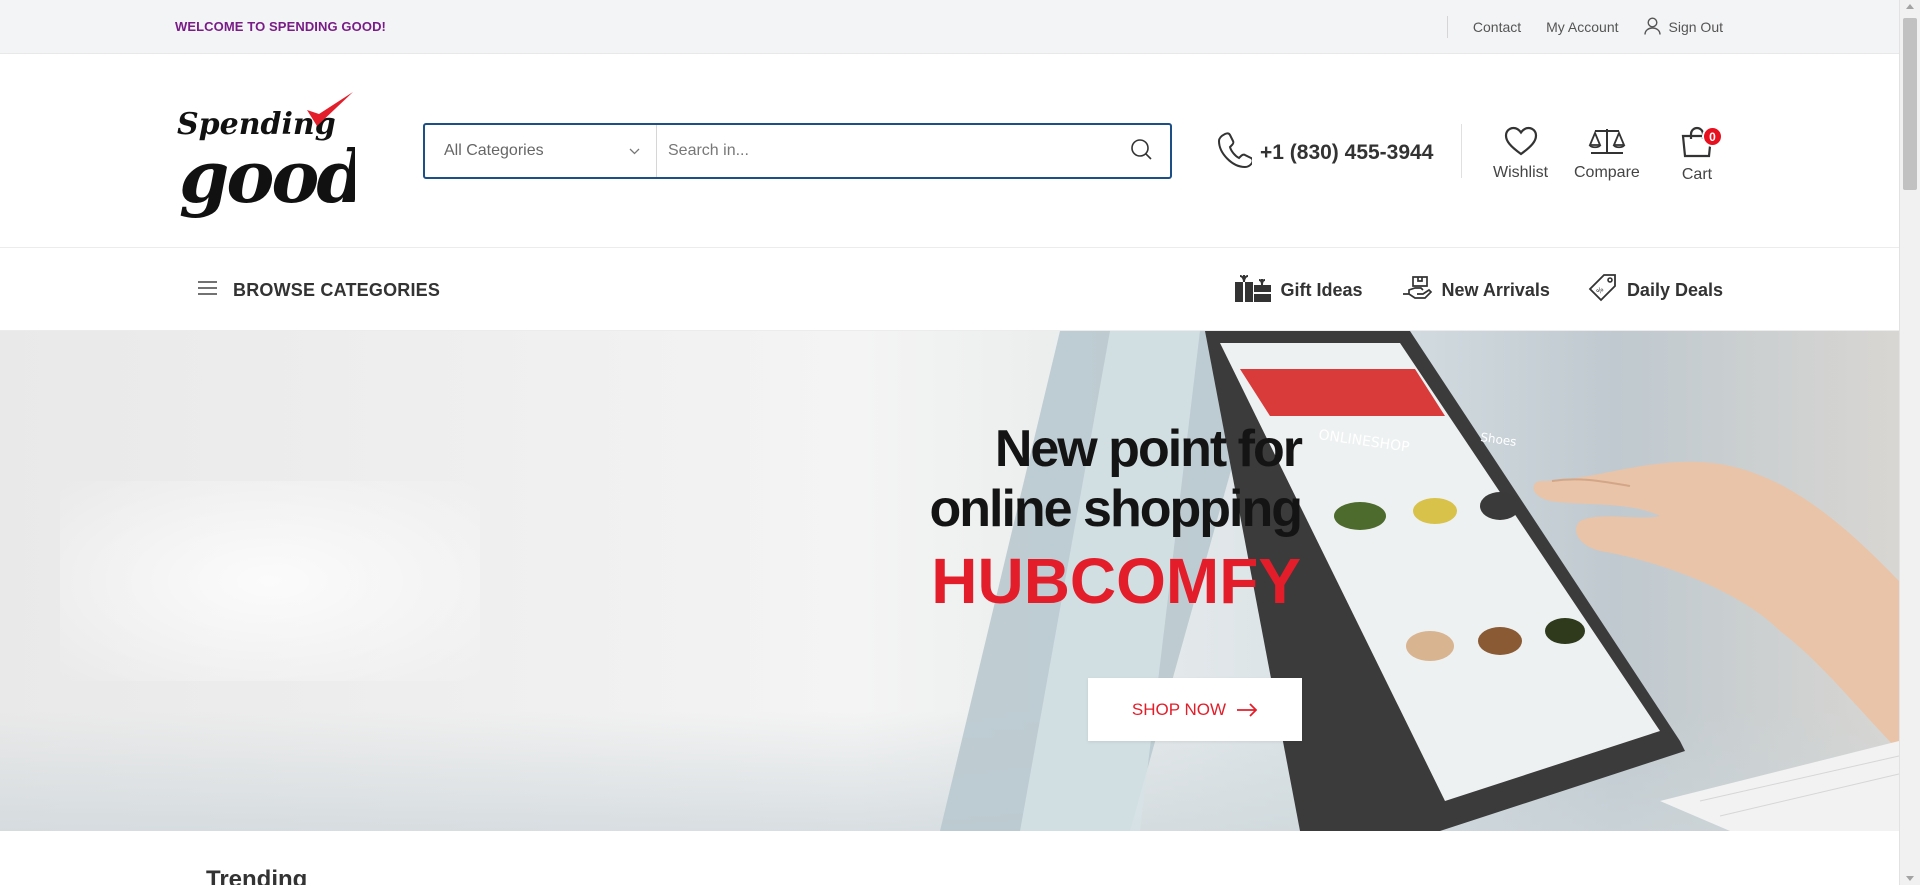 The height and width of the screenshot is (885, 1920). Describe the element at coordinates (280, 26) in the screenshot. I see `welcome-message: WELCOME TO SPENDING GOOD!` at that location.